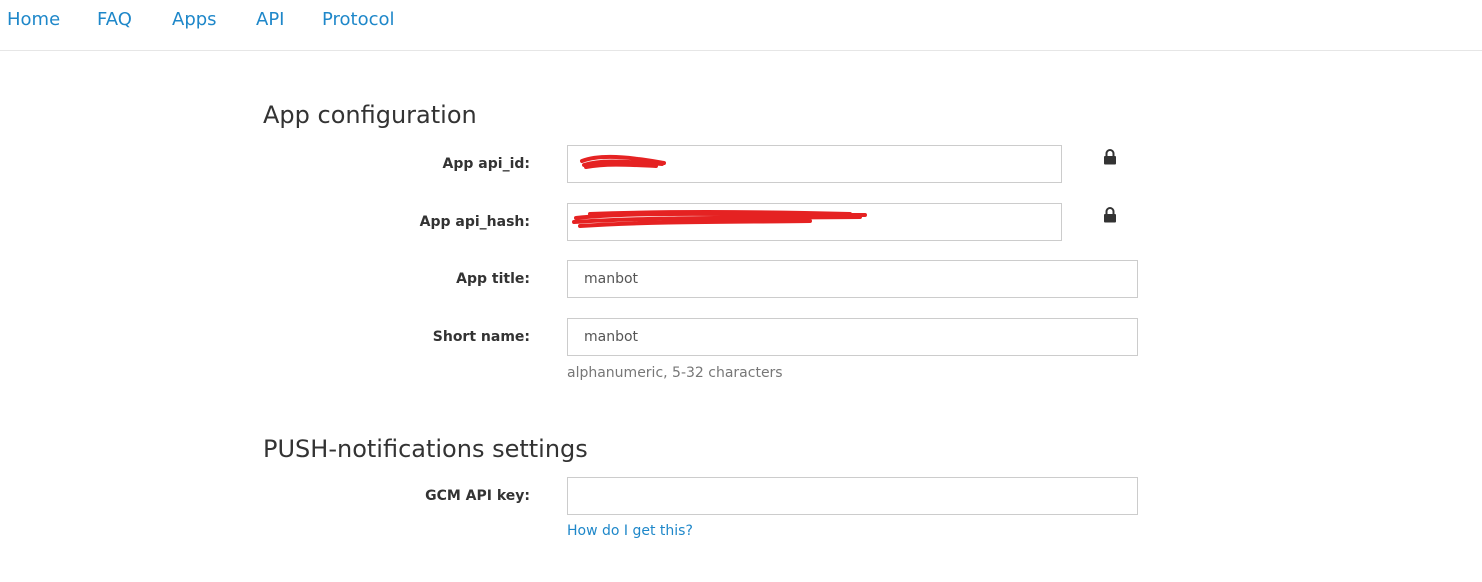 The height and width of the screenshot is (582, 1482). Describe the element at coordinates (493, 279) in the screenshot. I see `app-title-label: App title:` at that location.